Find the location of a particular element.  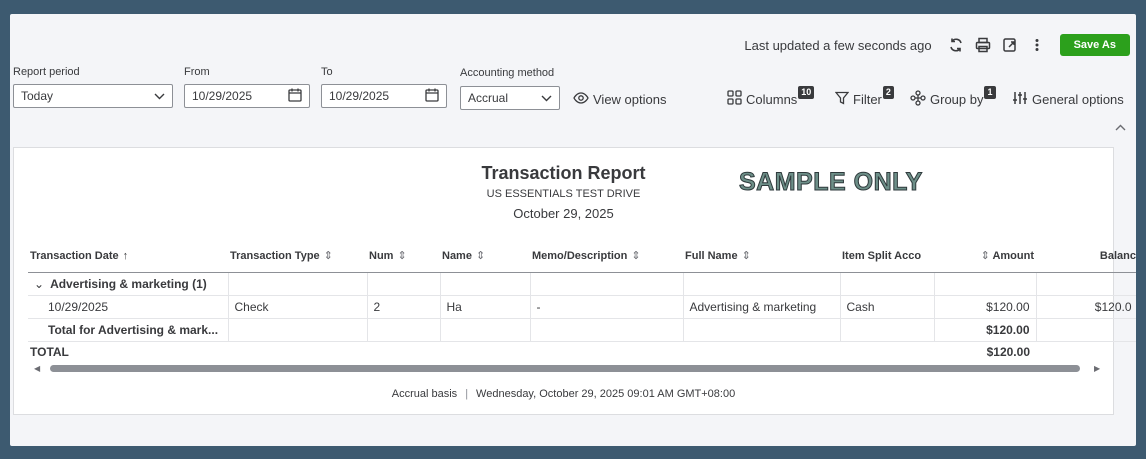

more-options-icon is located at coordinates (1037, 45).